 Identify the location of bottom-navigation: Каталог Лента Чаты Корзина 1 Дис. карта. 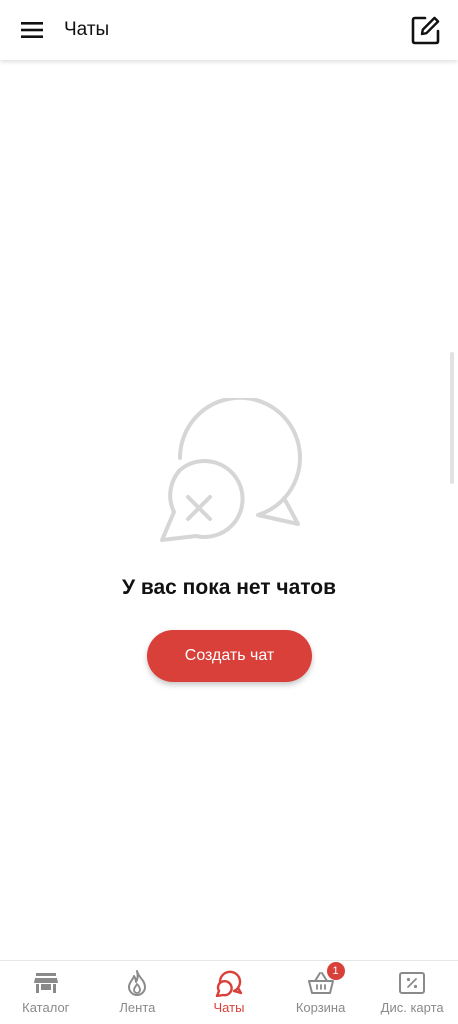
(229, 992).